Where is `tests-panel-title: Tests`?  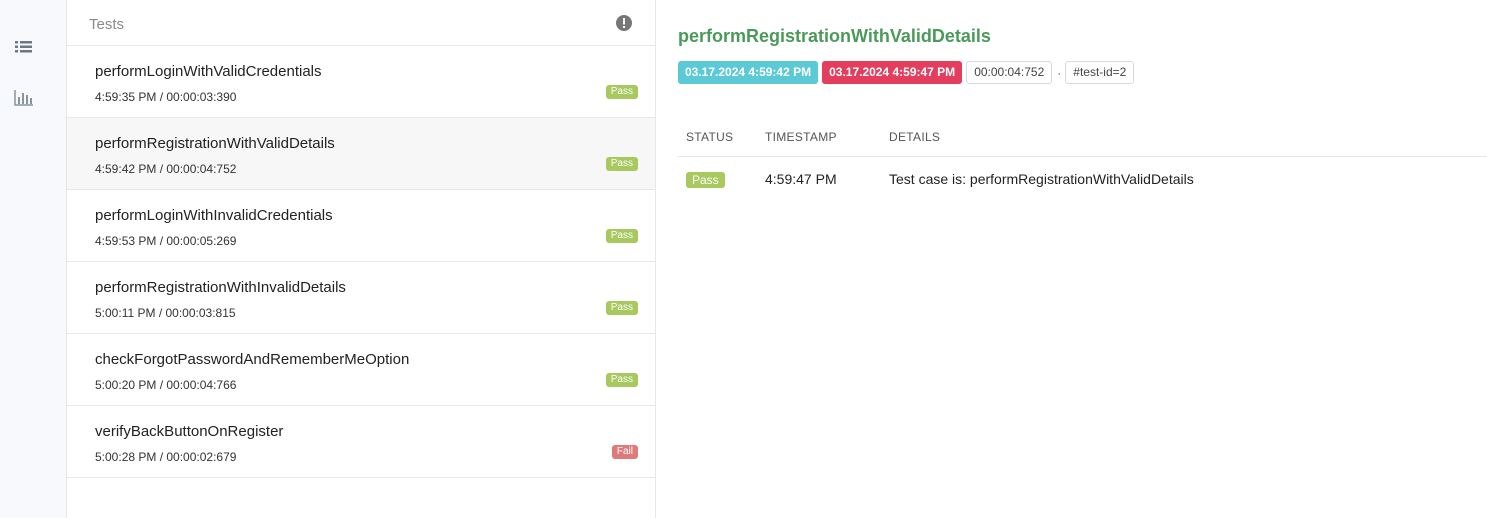 tests-panel-title: Tests is located at coordinates (107, 24).